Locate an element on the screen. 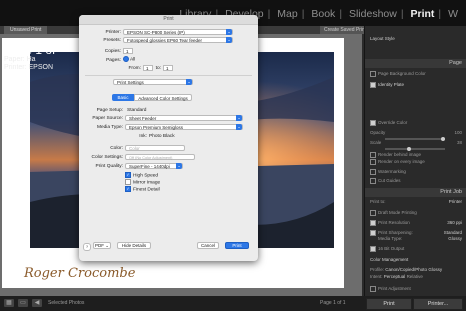  help-button: ? is located at coordinates (87, 247).